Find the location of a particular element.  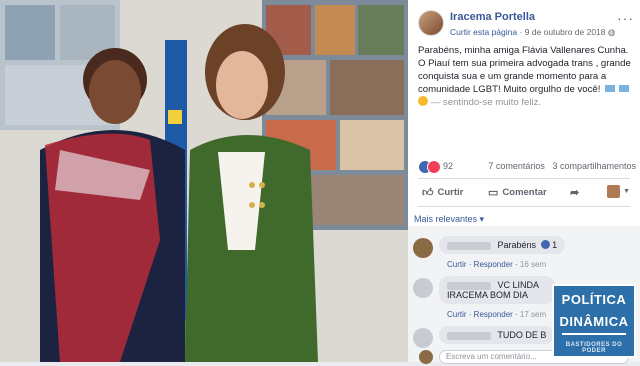

smile-emoji-icon is located at coordinates (423, 101).